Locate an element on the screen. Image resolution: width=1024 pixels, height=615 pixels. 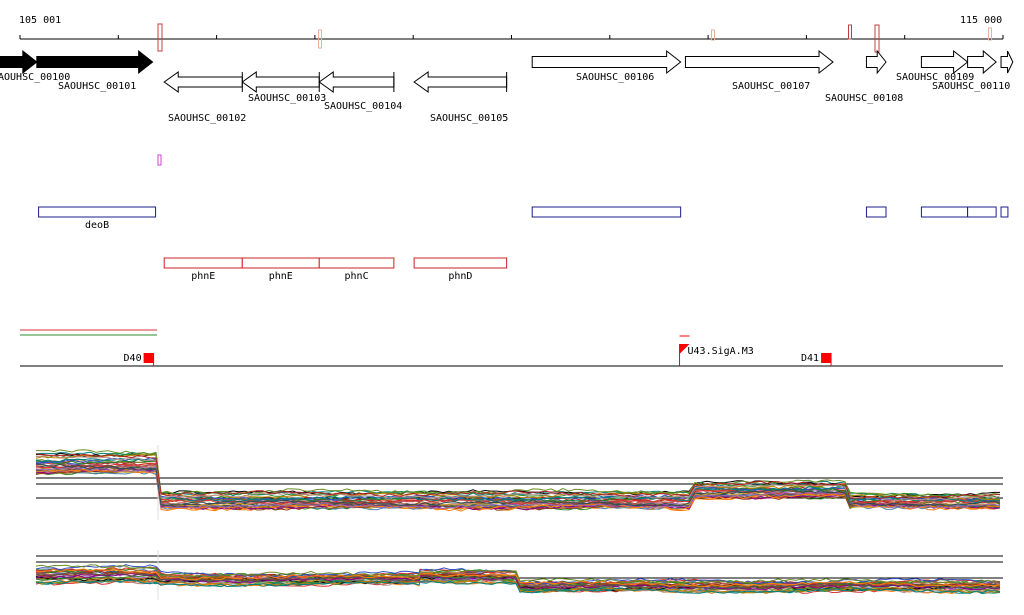
marker-label: D41 is located at coordinates (810, 358).